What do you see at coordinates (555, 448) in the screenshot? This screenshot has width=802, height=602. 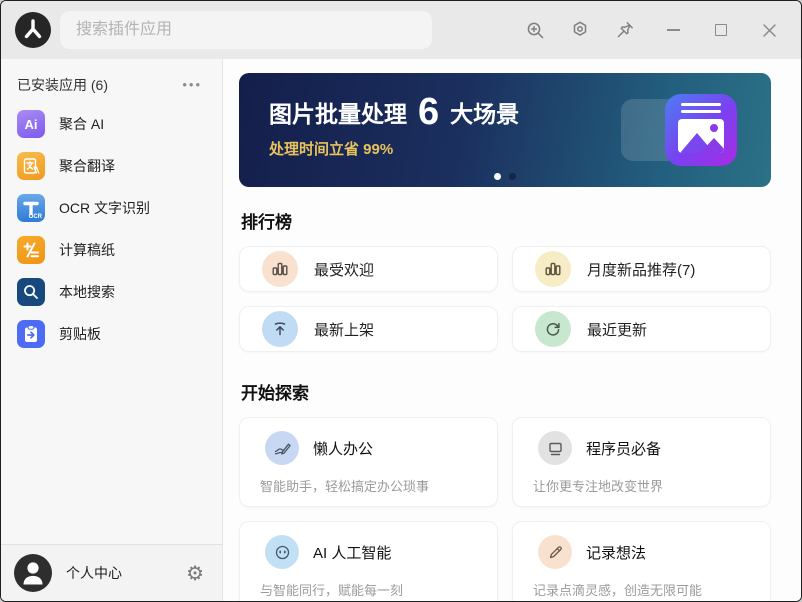 I see `monitor-icon` at bounding box center [555, 448].